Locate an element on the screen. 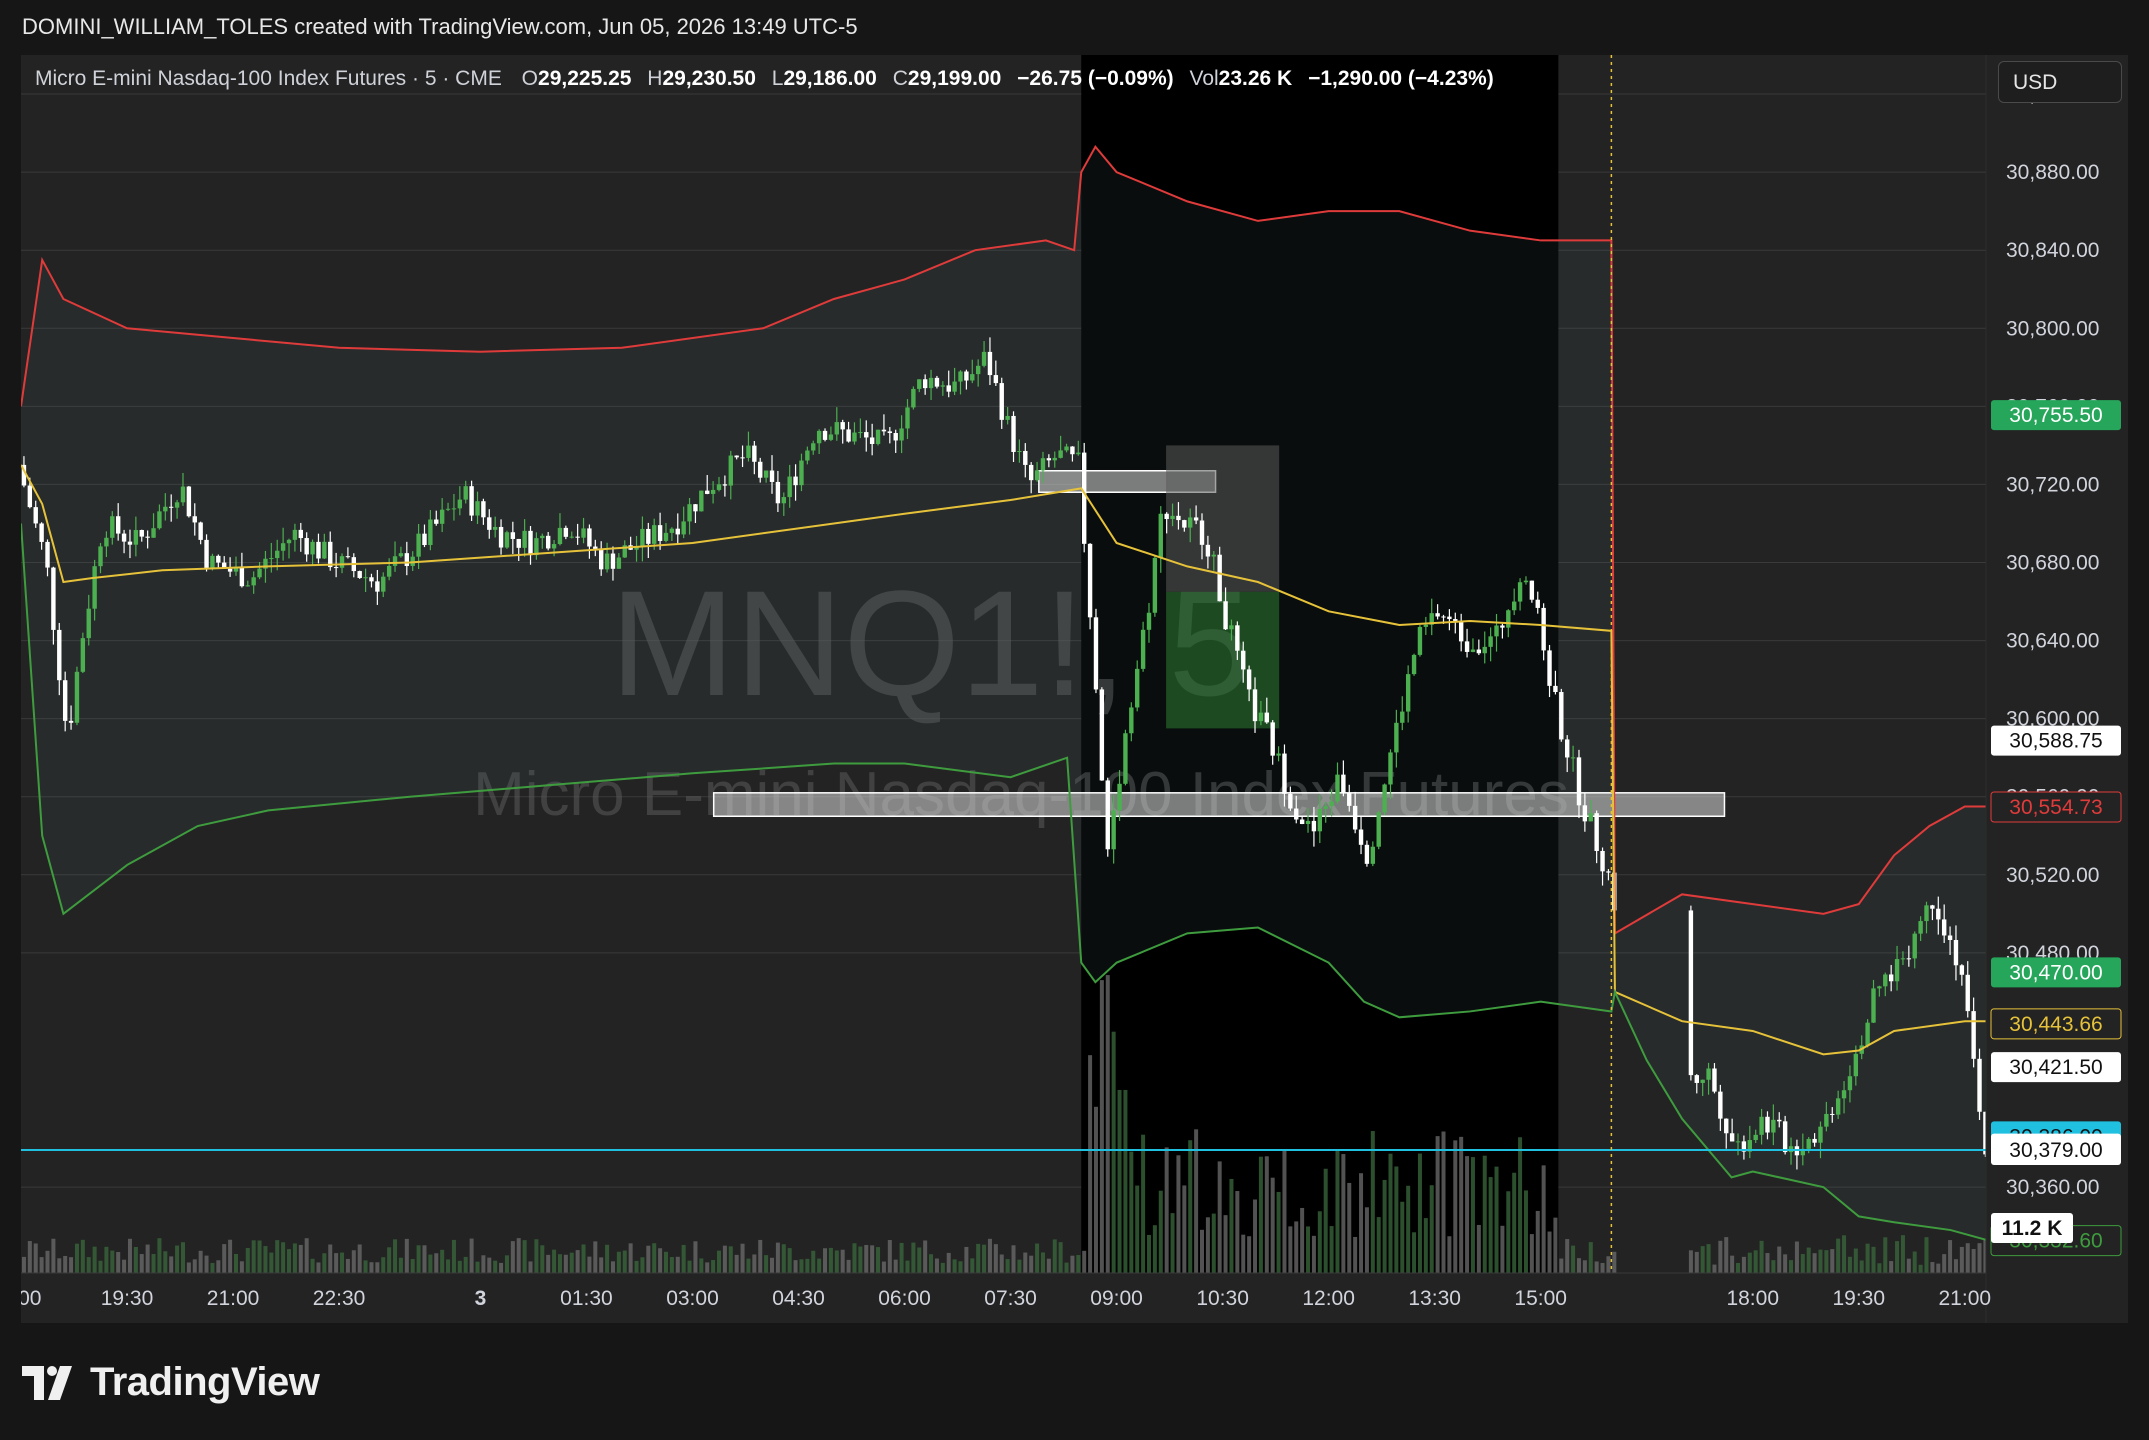 Image resolution: width=2149 pixels, height=1440 pixels. price-label-text: 30,470.00 is located at coordinates (2055, 972).